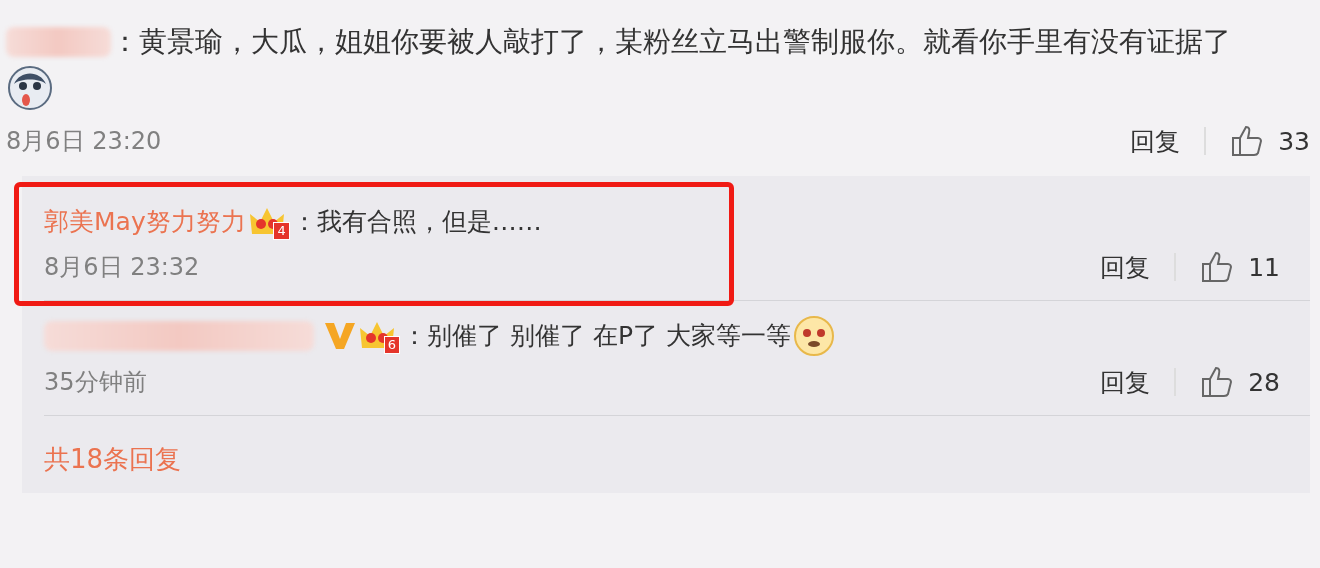 This screenshot has height=568, width=1320. I want to click on like-count: 11, so click(1264, 267).